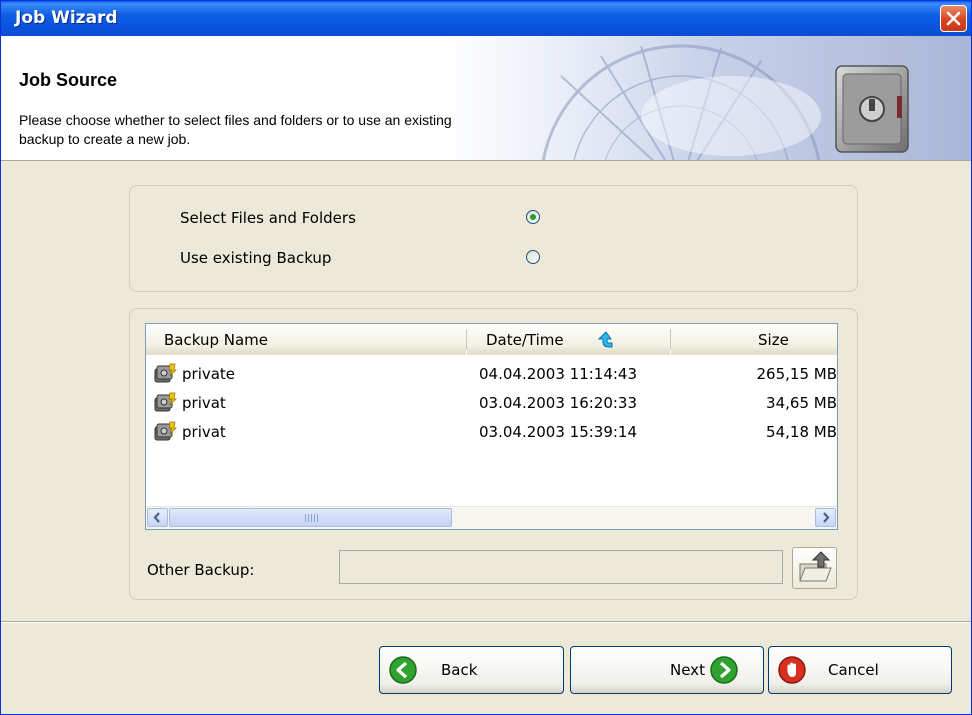 The width and height of the screenshot is (972, 715). I want to click on scroll-left-button, so click(157, 517).